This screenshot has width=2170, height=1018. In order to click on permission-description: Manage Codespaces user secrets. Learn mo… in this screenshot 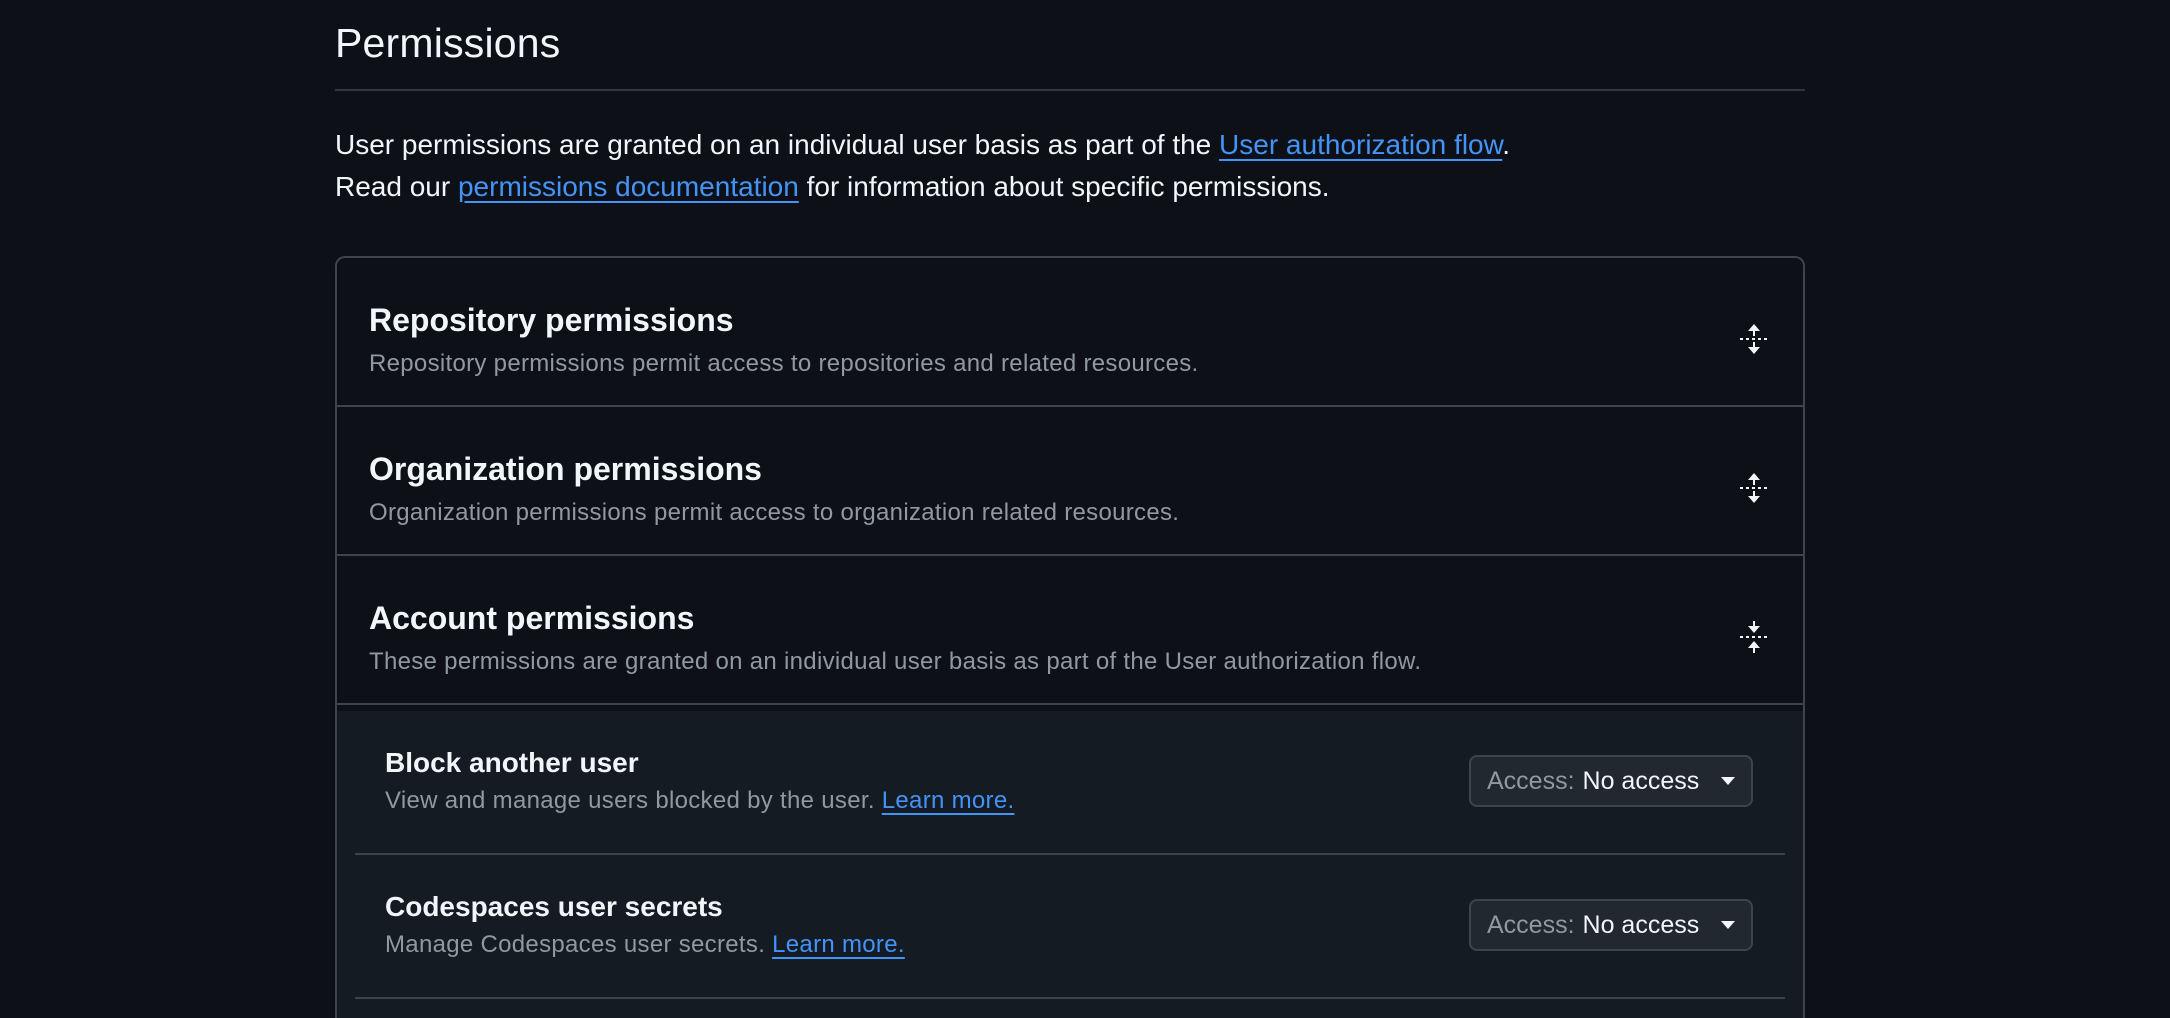, I will do `click(645, 945)`.